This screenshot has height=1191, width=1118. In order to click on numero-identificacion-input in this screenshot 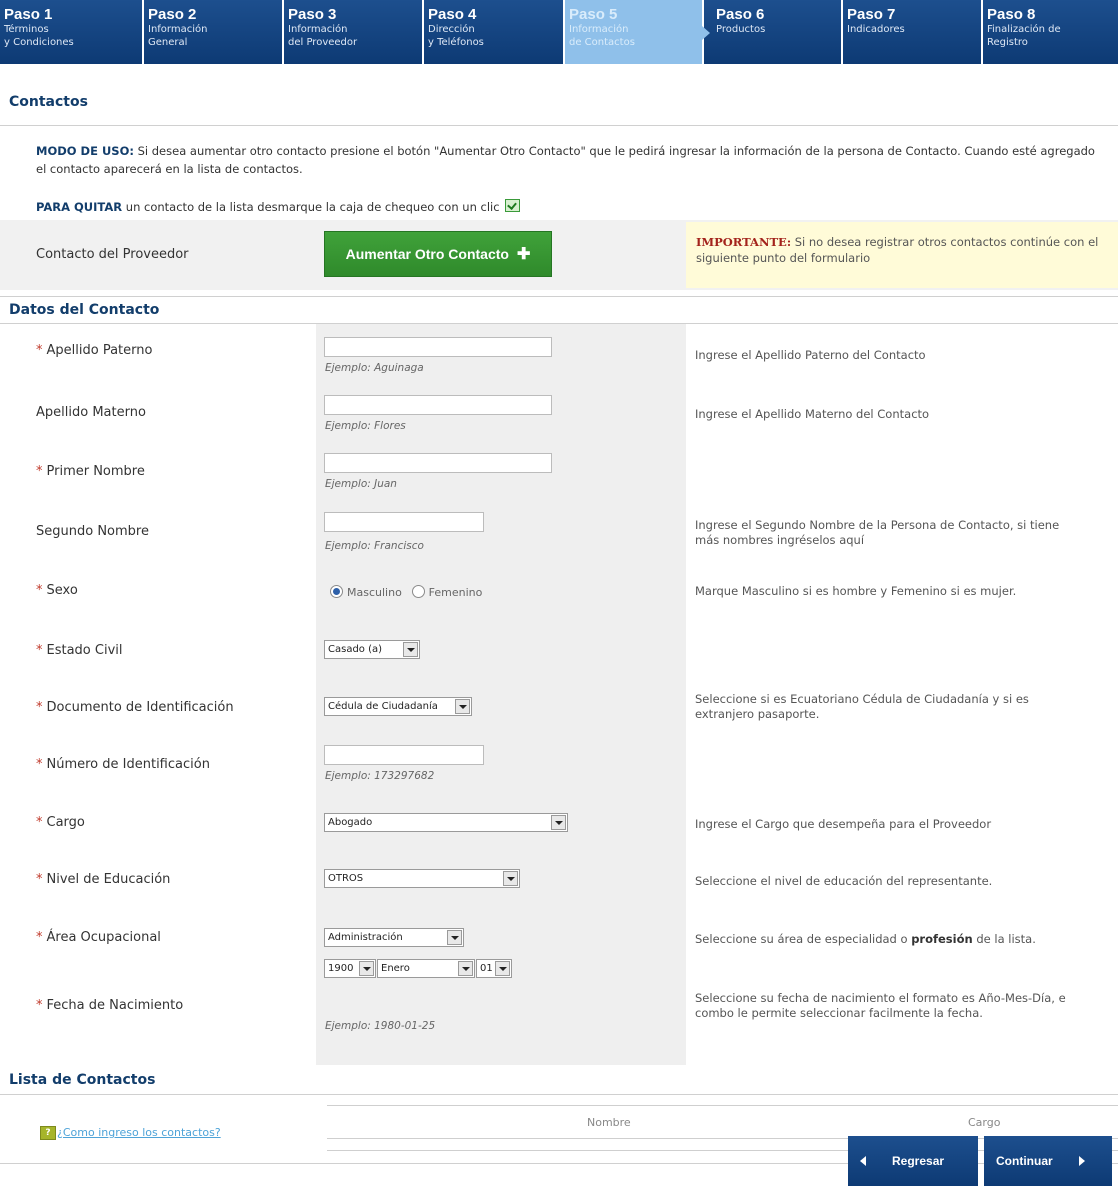, I will do `click(404, 755)`.